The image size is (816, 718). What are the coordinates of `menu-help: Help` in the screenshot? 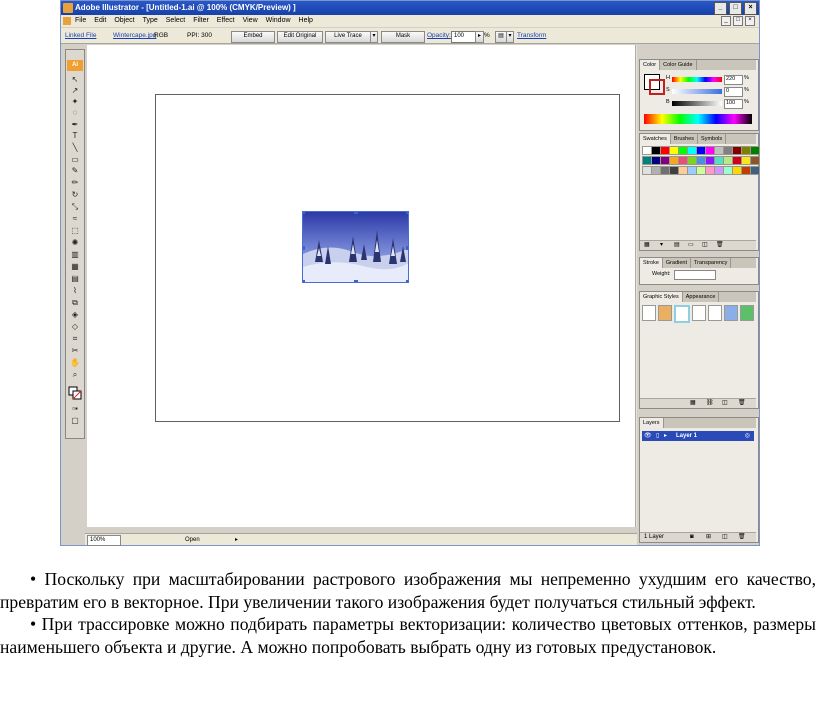 It's located at (306, 21).